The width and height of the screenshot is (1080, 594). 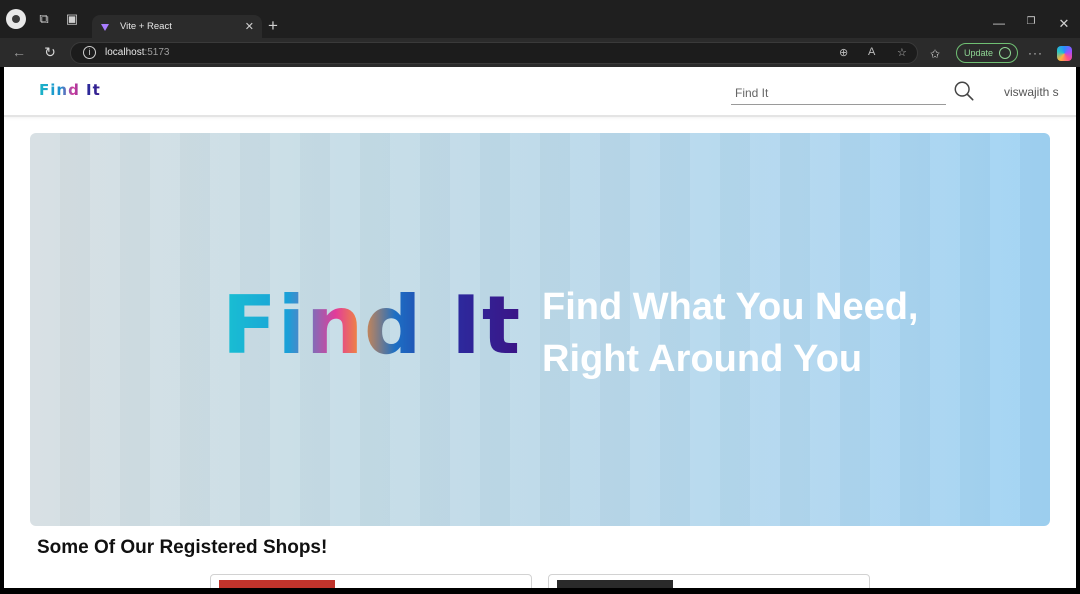 What do you see at coordinates (105, 27) in the screenshot?
I see `vite-favicon-icon` at bounding box center [105, 27].